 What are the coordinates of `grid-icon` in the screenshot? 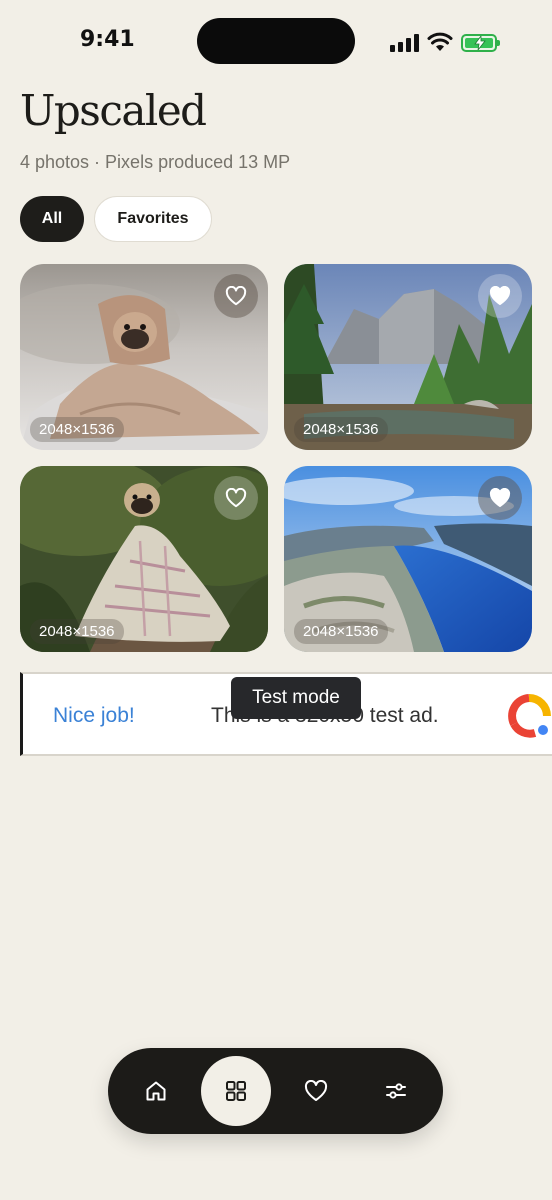 It's located at (236, 1091).